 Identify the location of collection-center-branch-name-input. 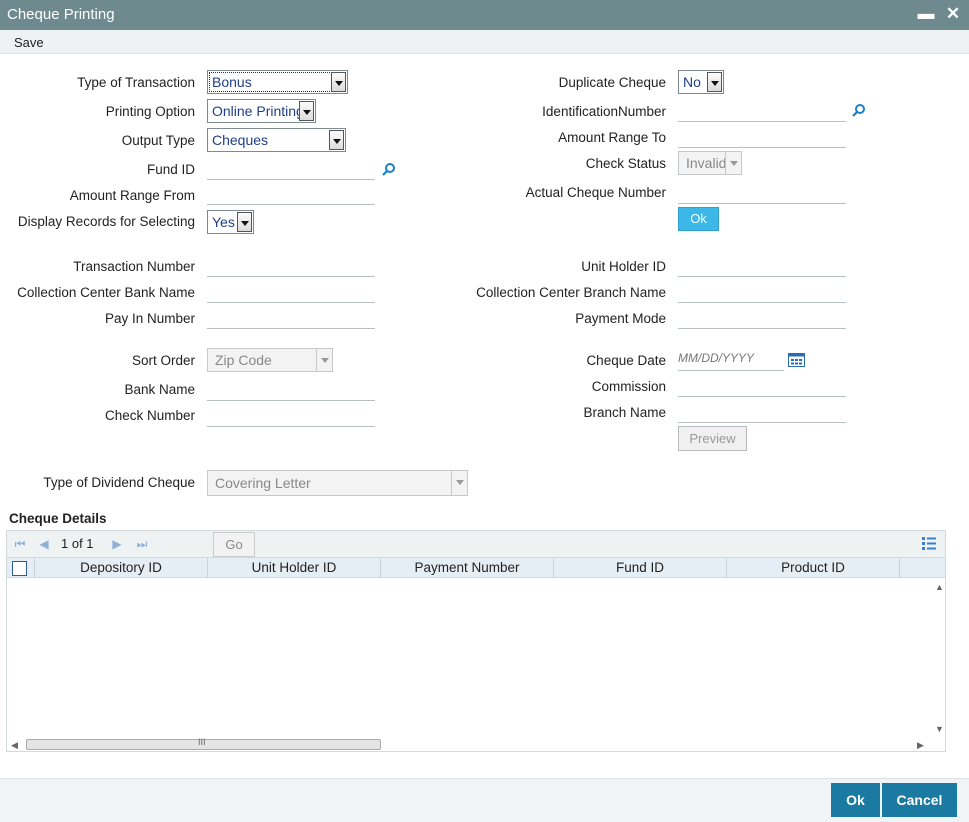
(762, 290).